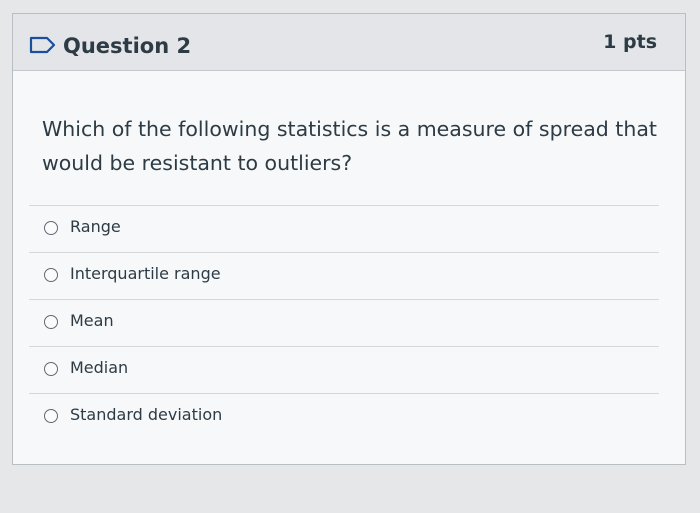 Image resolution: width=700 pixels, height=513 pixels. What do you see at coordinates (145, 273) in the screenshot?
I see `answer-label: Interquartile range` at bounding box center [145, 273].